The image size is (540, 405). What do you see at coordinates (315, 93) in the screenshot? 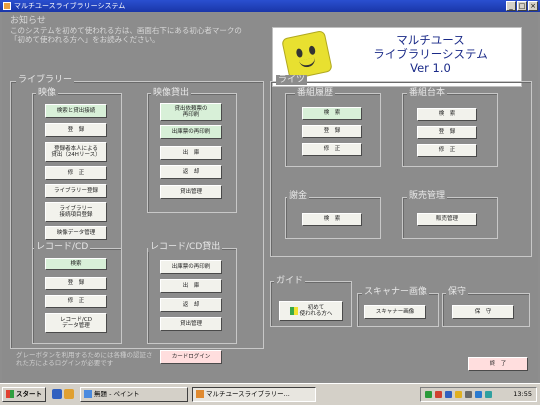
I see `program-history-label: 番組履歴` at bounding box center [315, 93].